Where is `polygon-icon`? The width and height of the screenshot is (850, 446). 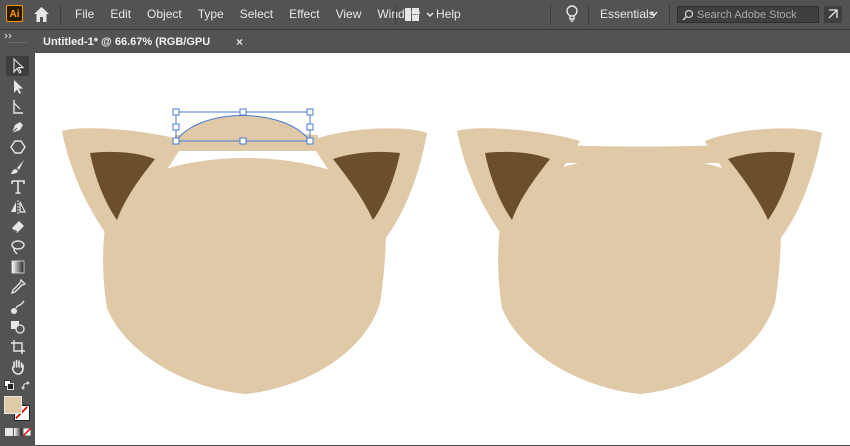 polygon-icon is located at coordinates (17, 147).